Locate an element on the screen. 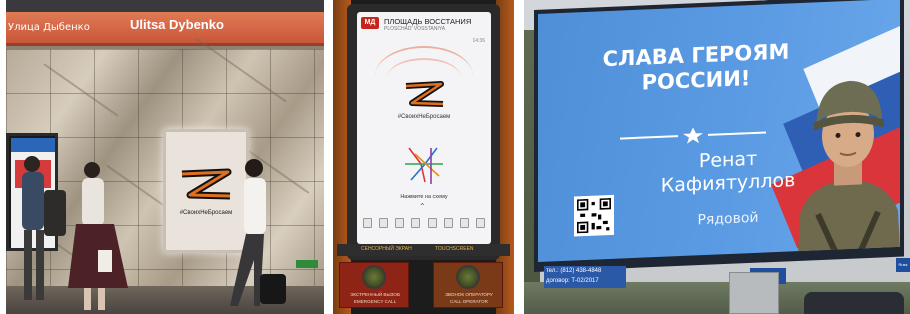 The height and width of the screenshot is (314, 910). chevron-up-icon: ⌃ is located at coordinates (422, 206).